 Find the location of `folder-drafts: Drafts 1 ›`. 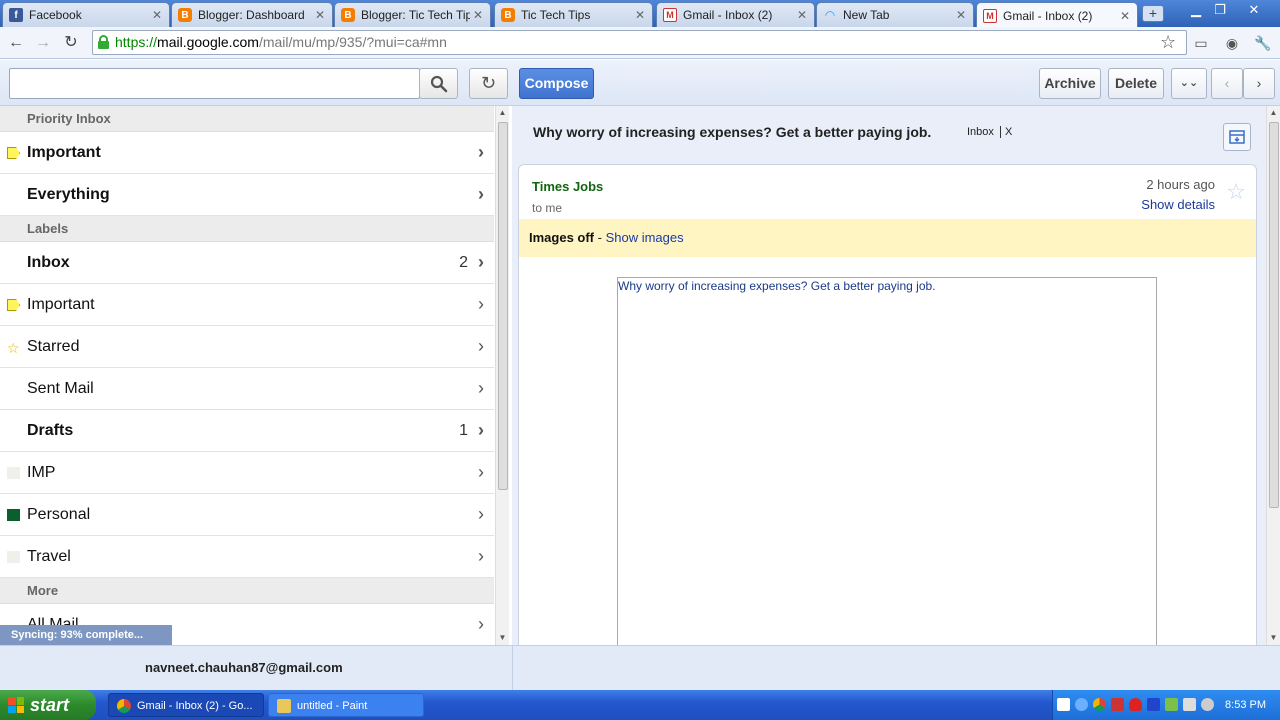

folder-drafts: Drafts 1 › is located at coordinates (247, 431).